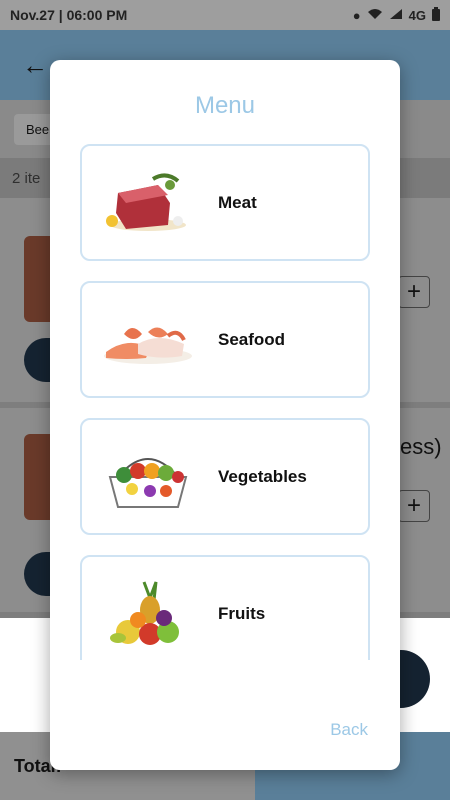 This screenshot has height=800, width=450. Describe the element at coordinates (262, 476) in the screenshot. I see `menu-item-label: Vegetables` at that location.